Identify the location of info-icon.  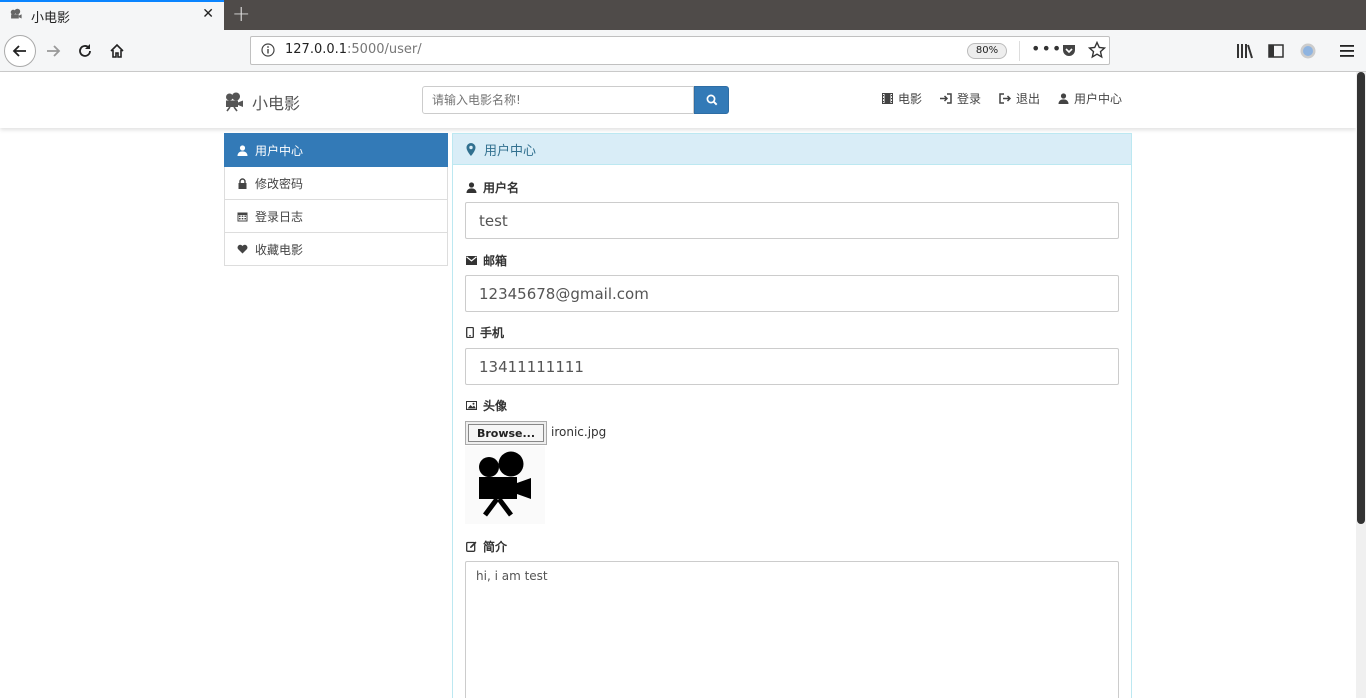
(268, 50).